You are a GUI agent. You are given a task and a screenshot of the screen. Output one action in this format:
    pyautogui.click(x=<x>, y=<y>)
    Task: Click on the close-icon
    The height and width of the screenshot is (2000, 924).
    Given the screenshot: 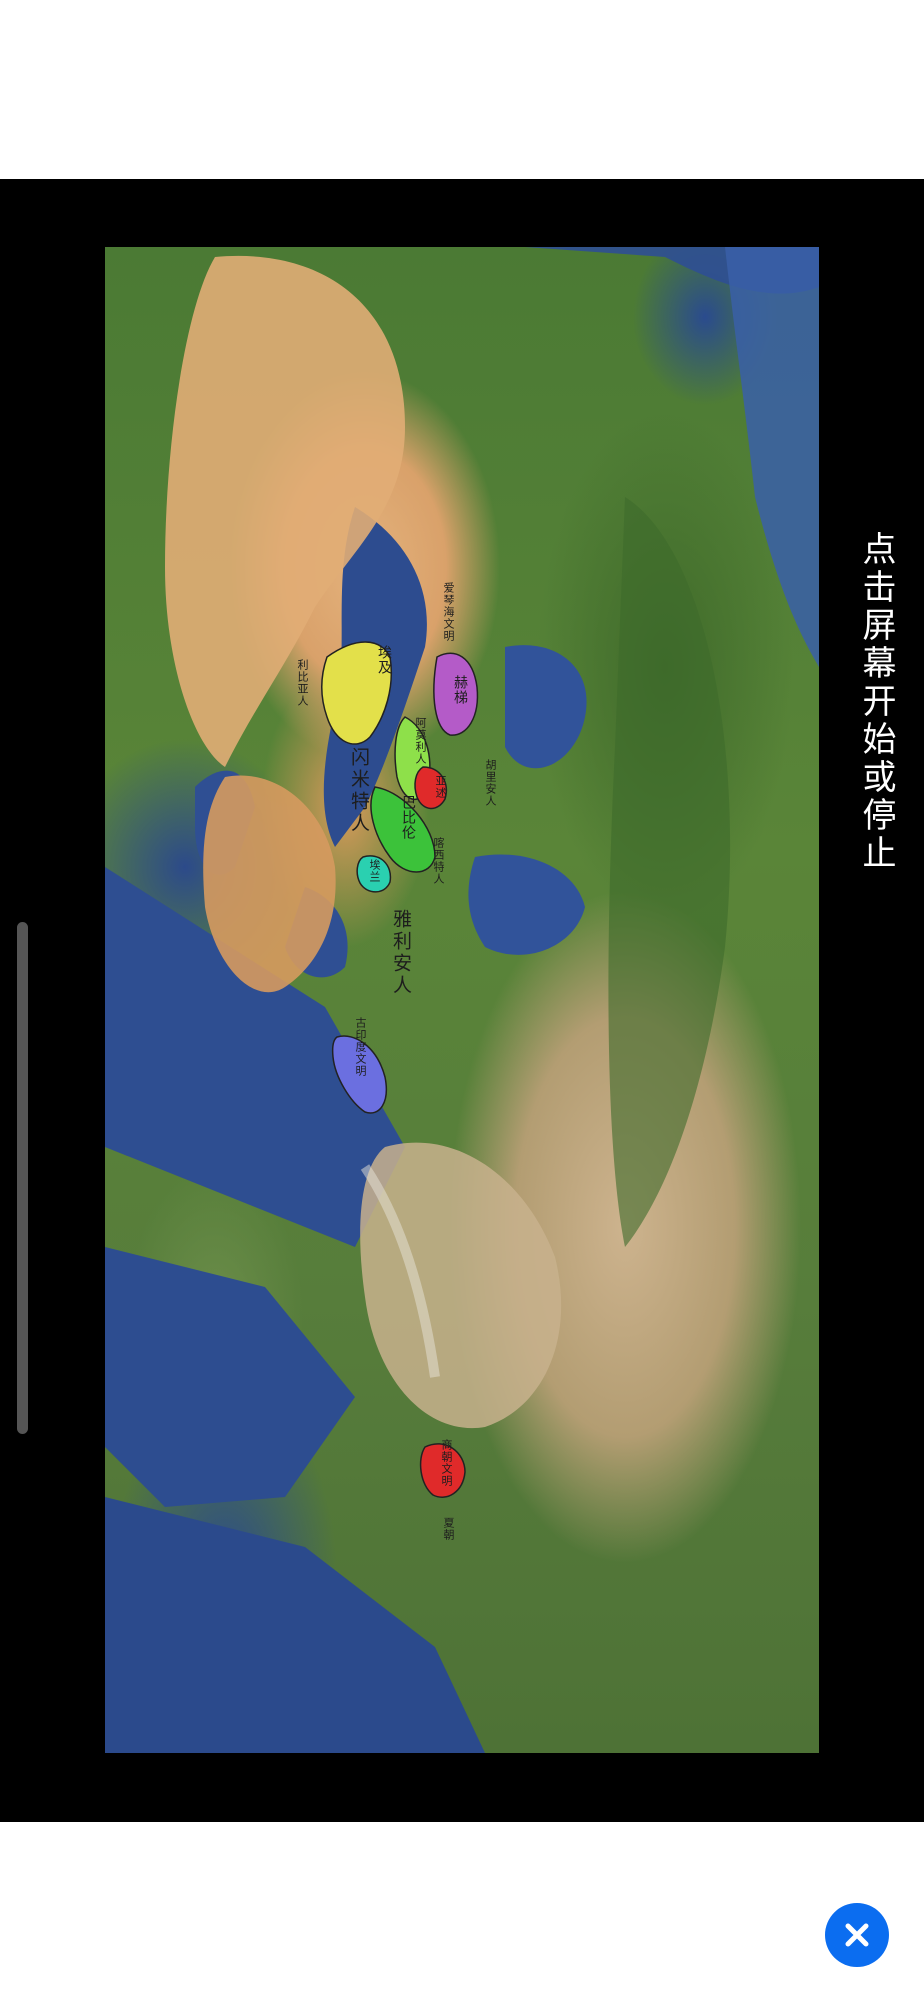 What is the action you would take?
    pyautogui.click(x=857, y=1935)
    